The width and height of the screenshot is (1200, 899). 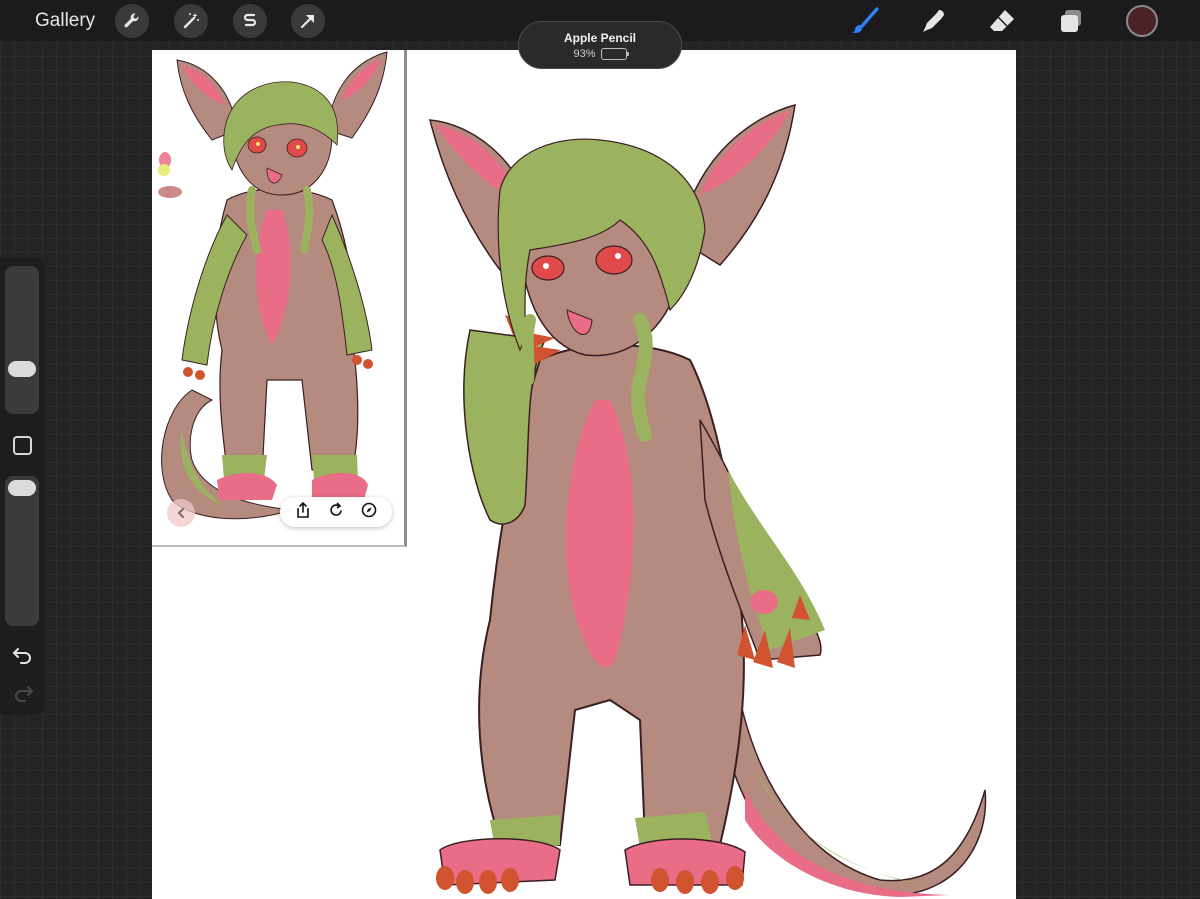 I want to click on pencil-name: Apple Pencil, so click(x=600, y=38).